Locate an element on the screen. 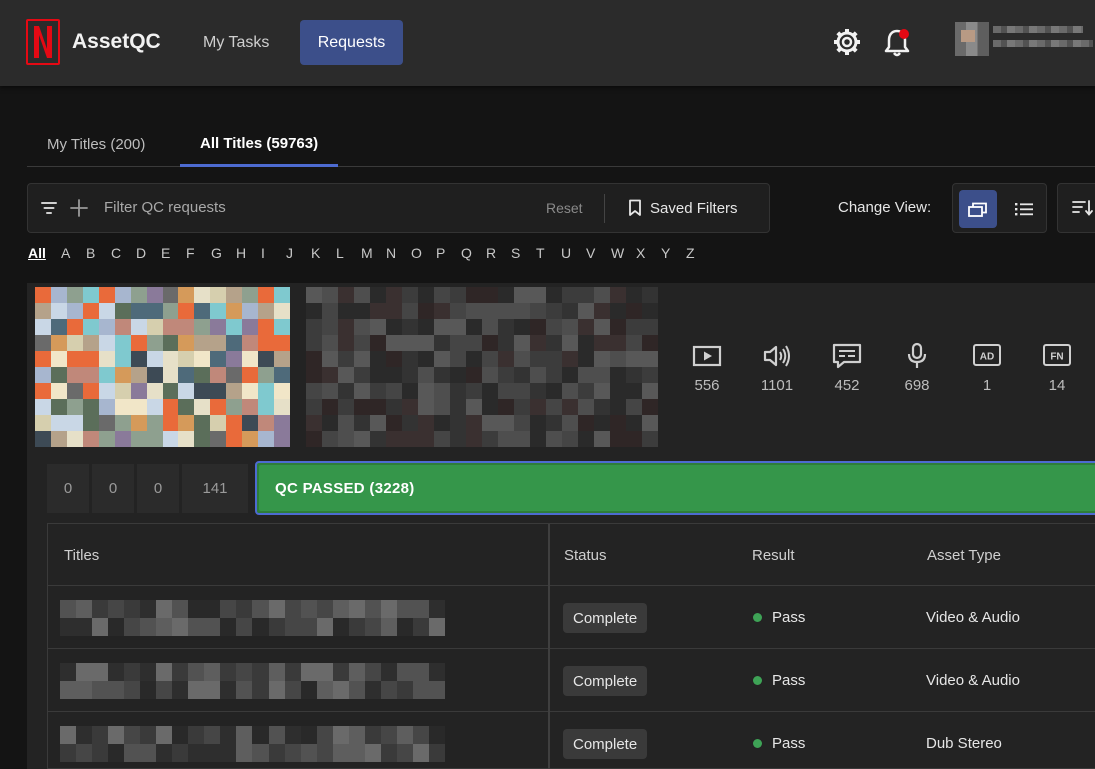 This screenshot has width=1095, height=769. add-filter-icon is located at coordinates (79, 208).